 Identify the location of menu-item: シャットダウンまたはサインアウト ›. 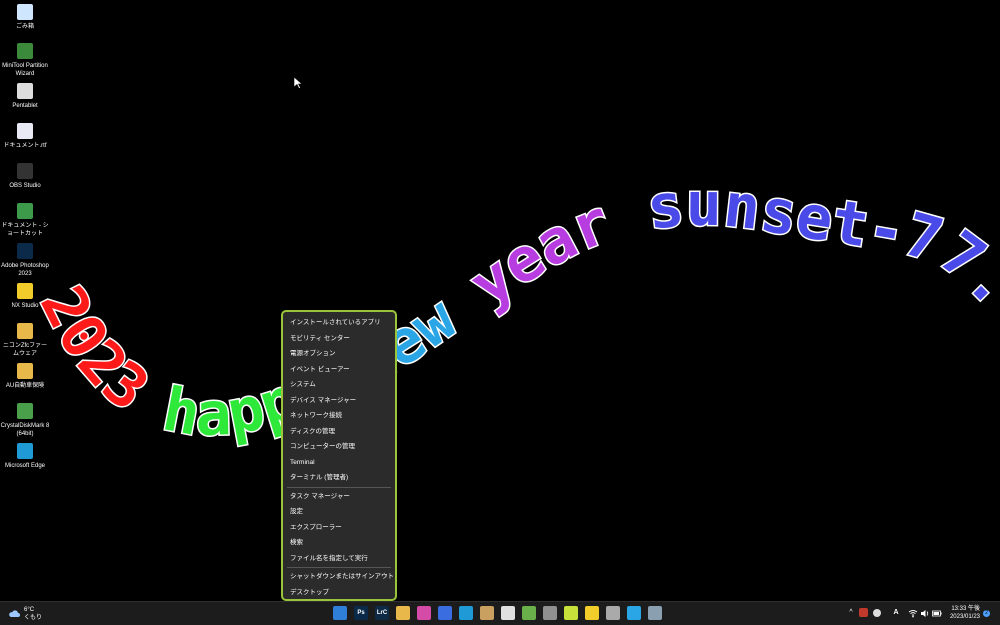
(339, 577).